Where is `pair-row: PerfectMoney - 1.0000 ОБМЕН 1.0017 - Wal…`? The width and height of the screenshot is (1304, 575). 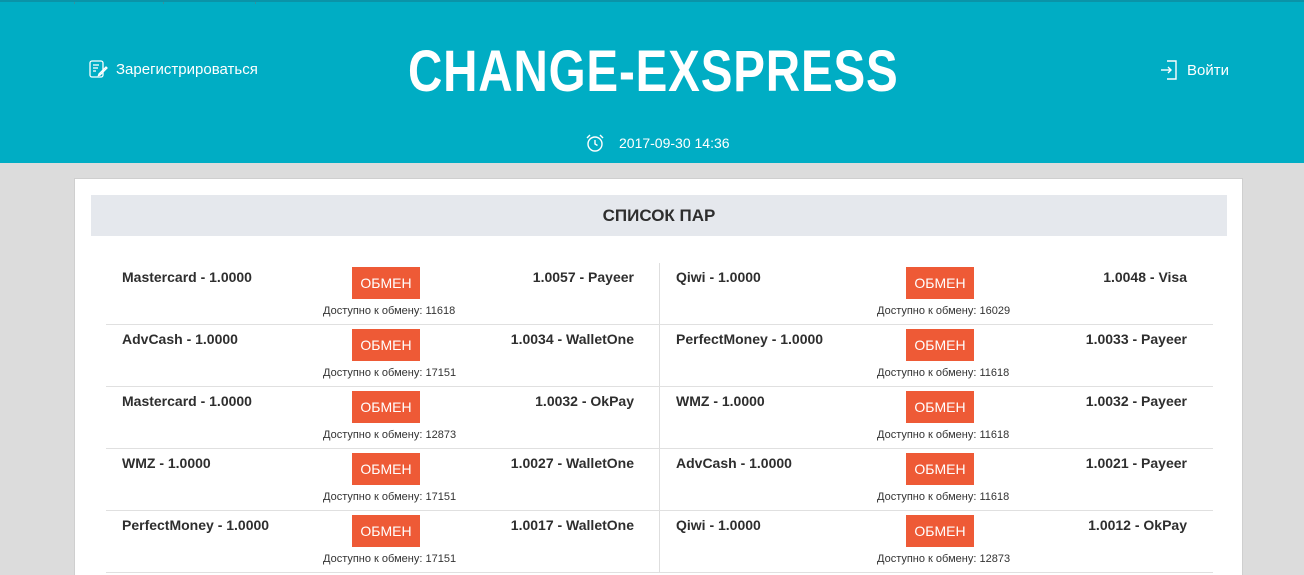 pair-row: PerfectMoney - 1.0000 ОБМЕН 1.0017 - Wal… is located at coordinates (659, 542).